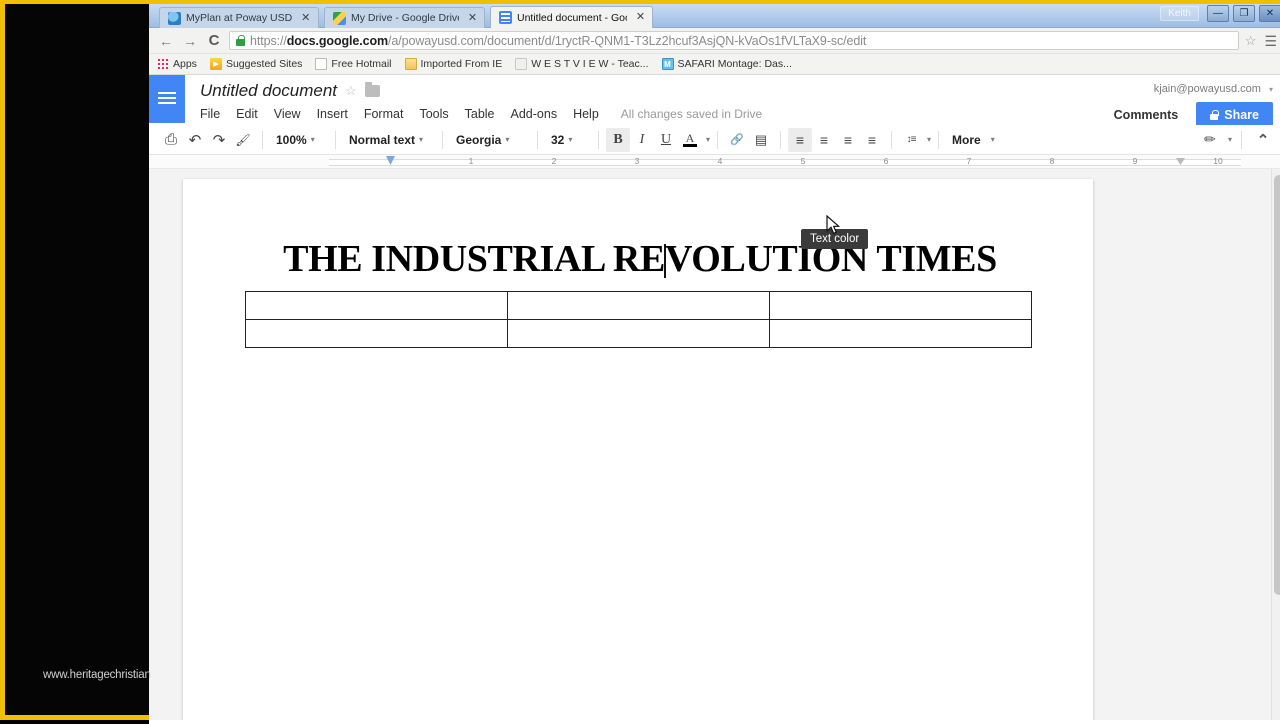 This screenshot has height=724, width=1280. Describe the element at coordinates (720, 161) in the screenshot. I see `ruler-number: 4` at that location.